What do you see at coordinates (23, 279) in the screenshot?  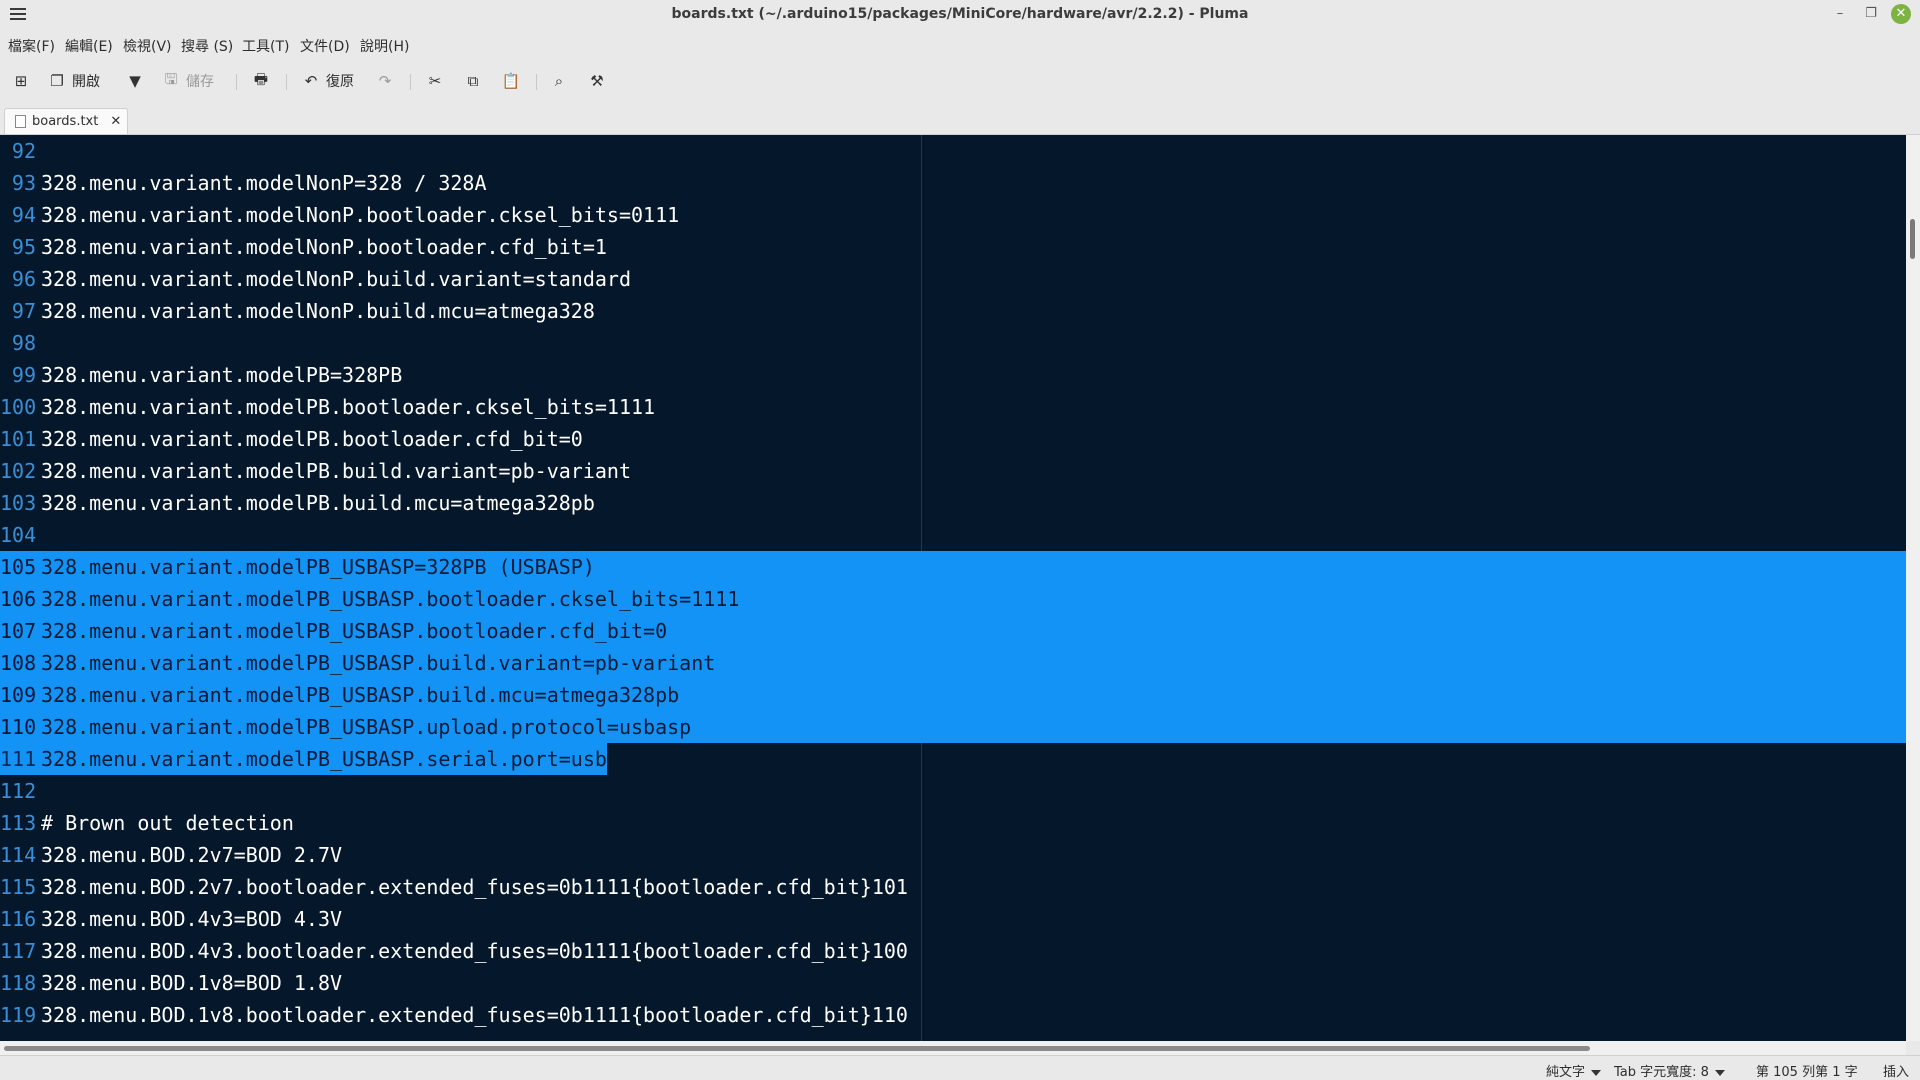 I see `line-number: 96` at bounding box center [23, 279].